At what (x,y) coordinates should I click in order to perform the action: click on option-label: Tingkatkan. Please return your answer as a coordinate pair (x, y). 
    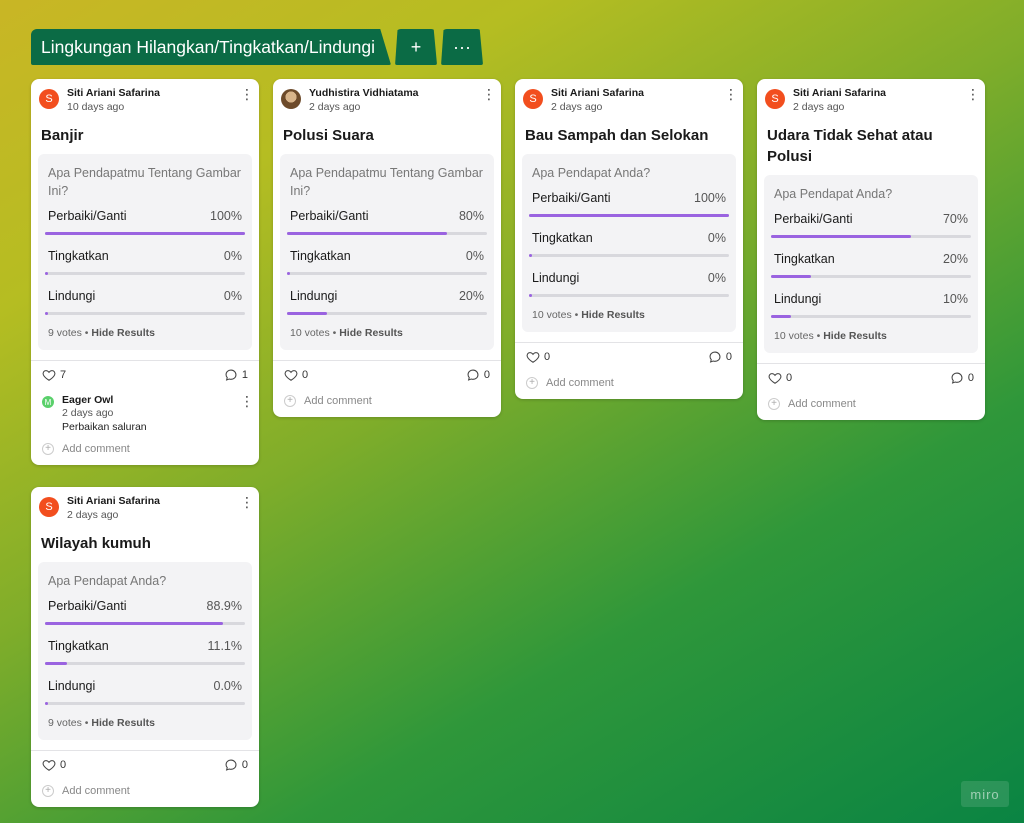
    Looking at the image, I should click on (804, 259).